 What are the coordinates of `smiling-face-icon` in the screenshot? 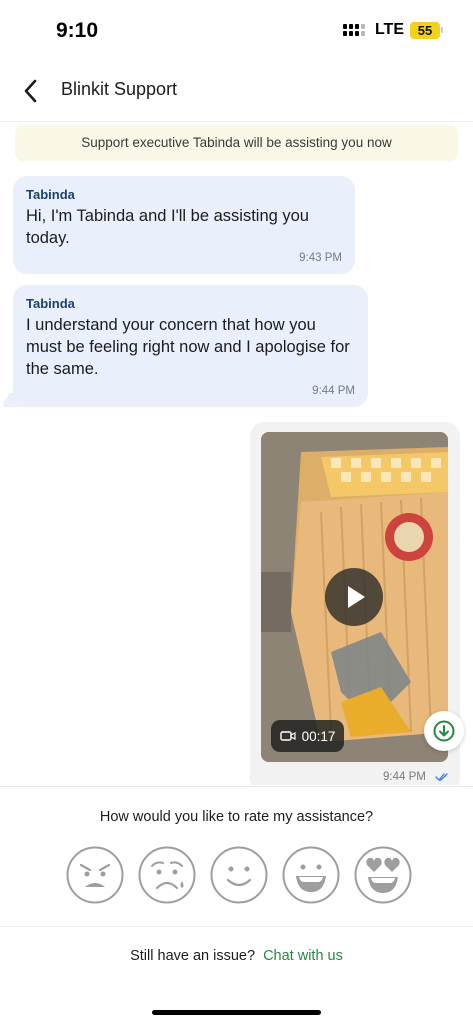 It's located at (239, 875).